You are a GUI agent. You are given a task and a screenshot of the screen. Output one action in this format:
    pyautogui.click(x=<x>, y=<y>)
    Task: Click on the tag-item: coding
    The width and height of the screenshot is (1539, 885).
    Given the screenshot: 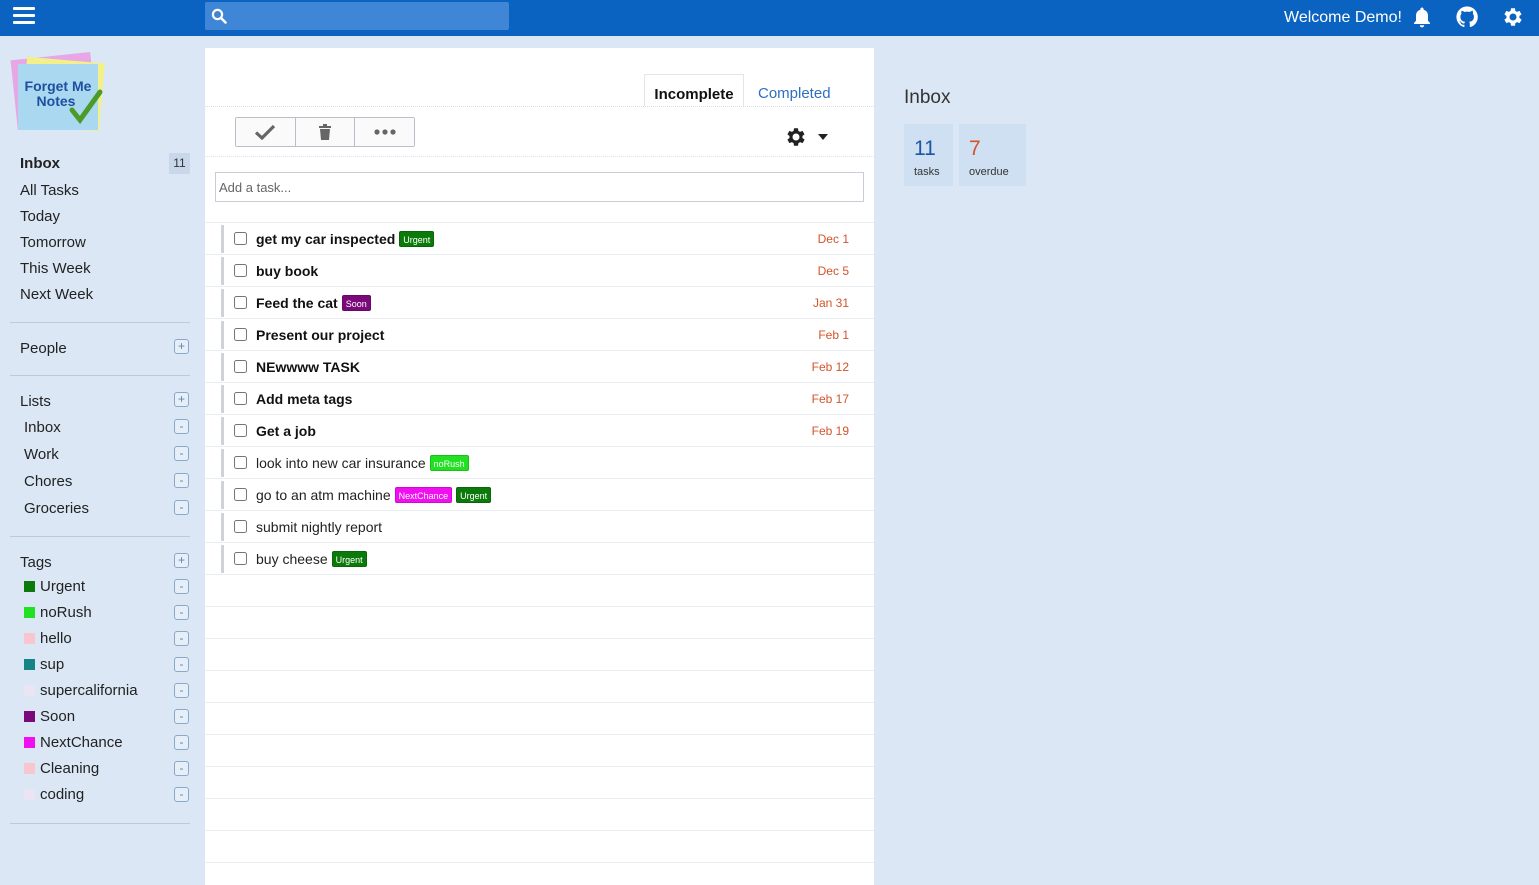 What is the action you would take?
    pyautogui.click(x=54, y=794)
    